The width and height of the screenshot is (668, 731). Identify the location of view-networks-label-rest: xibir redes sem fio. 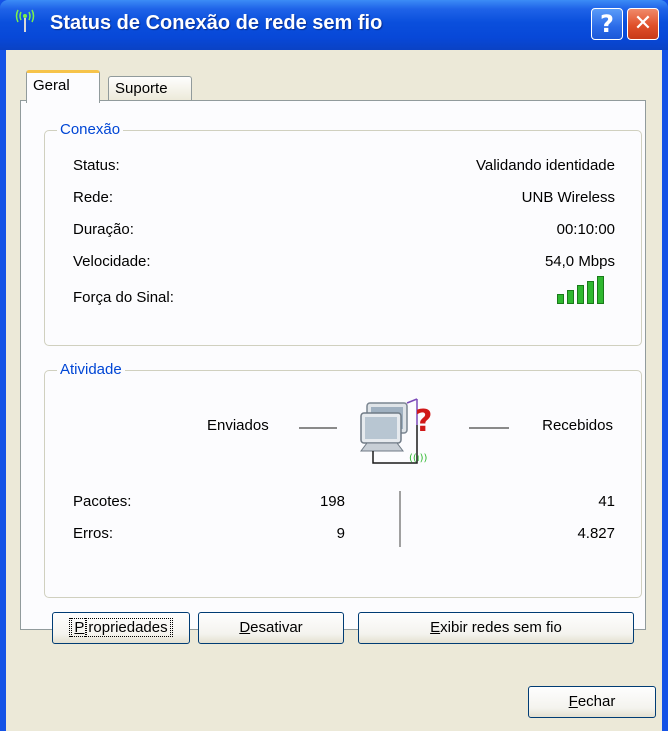
(501, 627).